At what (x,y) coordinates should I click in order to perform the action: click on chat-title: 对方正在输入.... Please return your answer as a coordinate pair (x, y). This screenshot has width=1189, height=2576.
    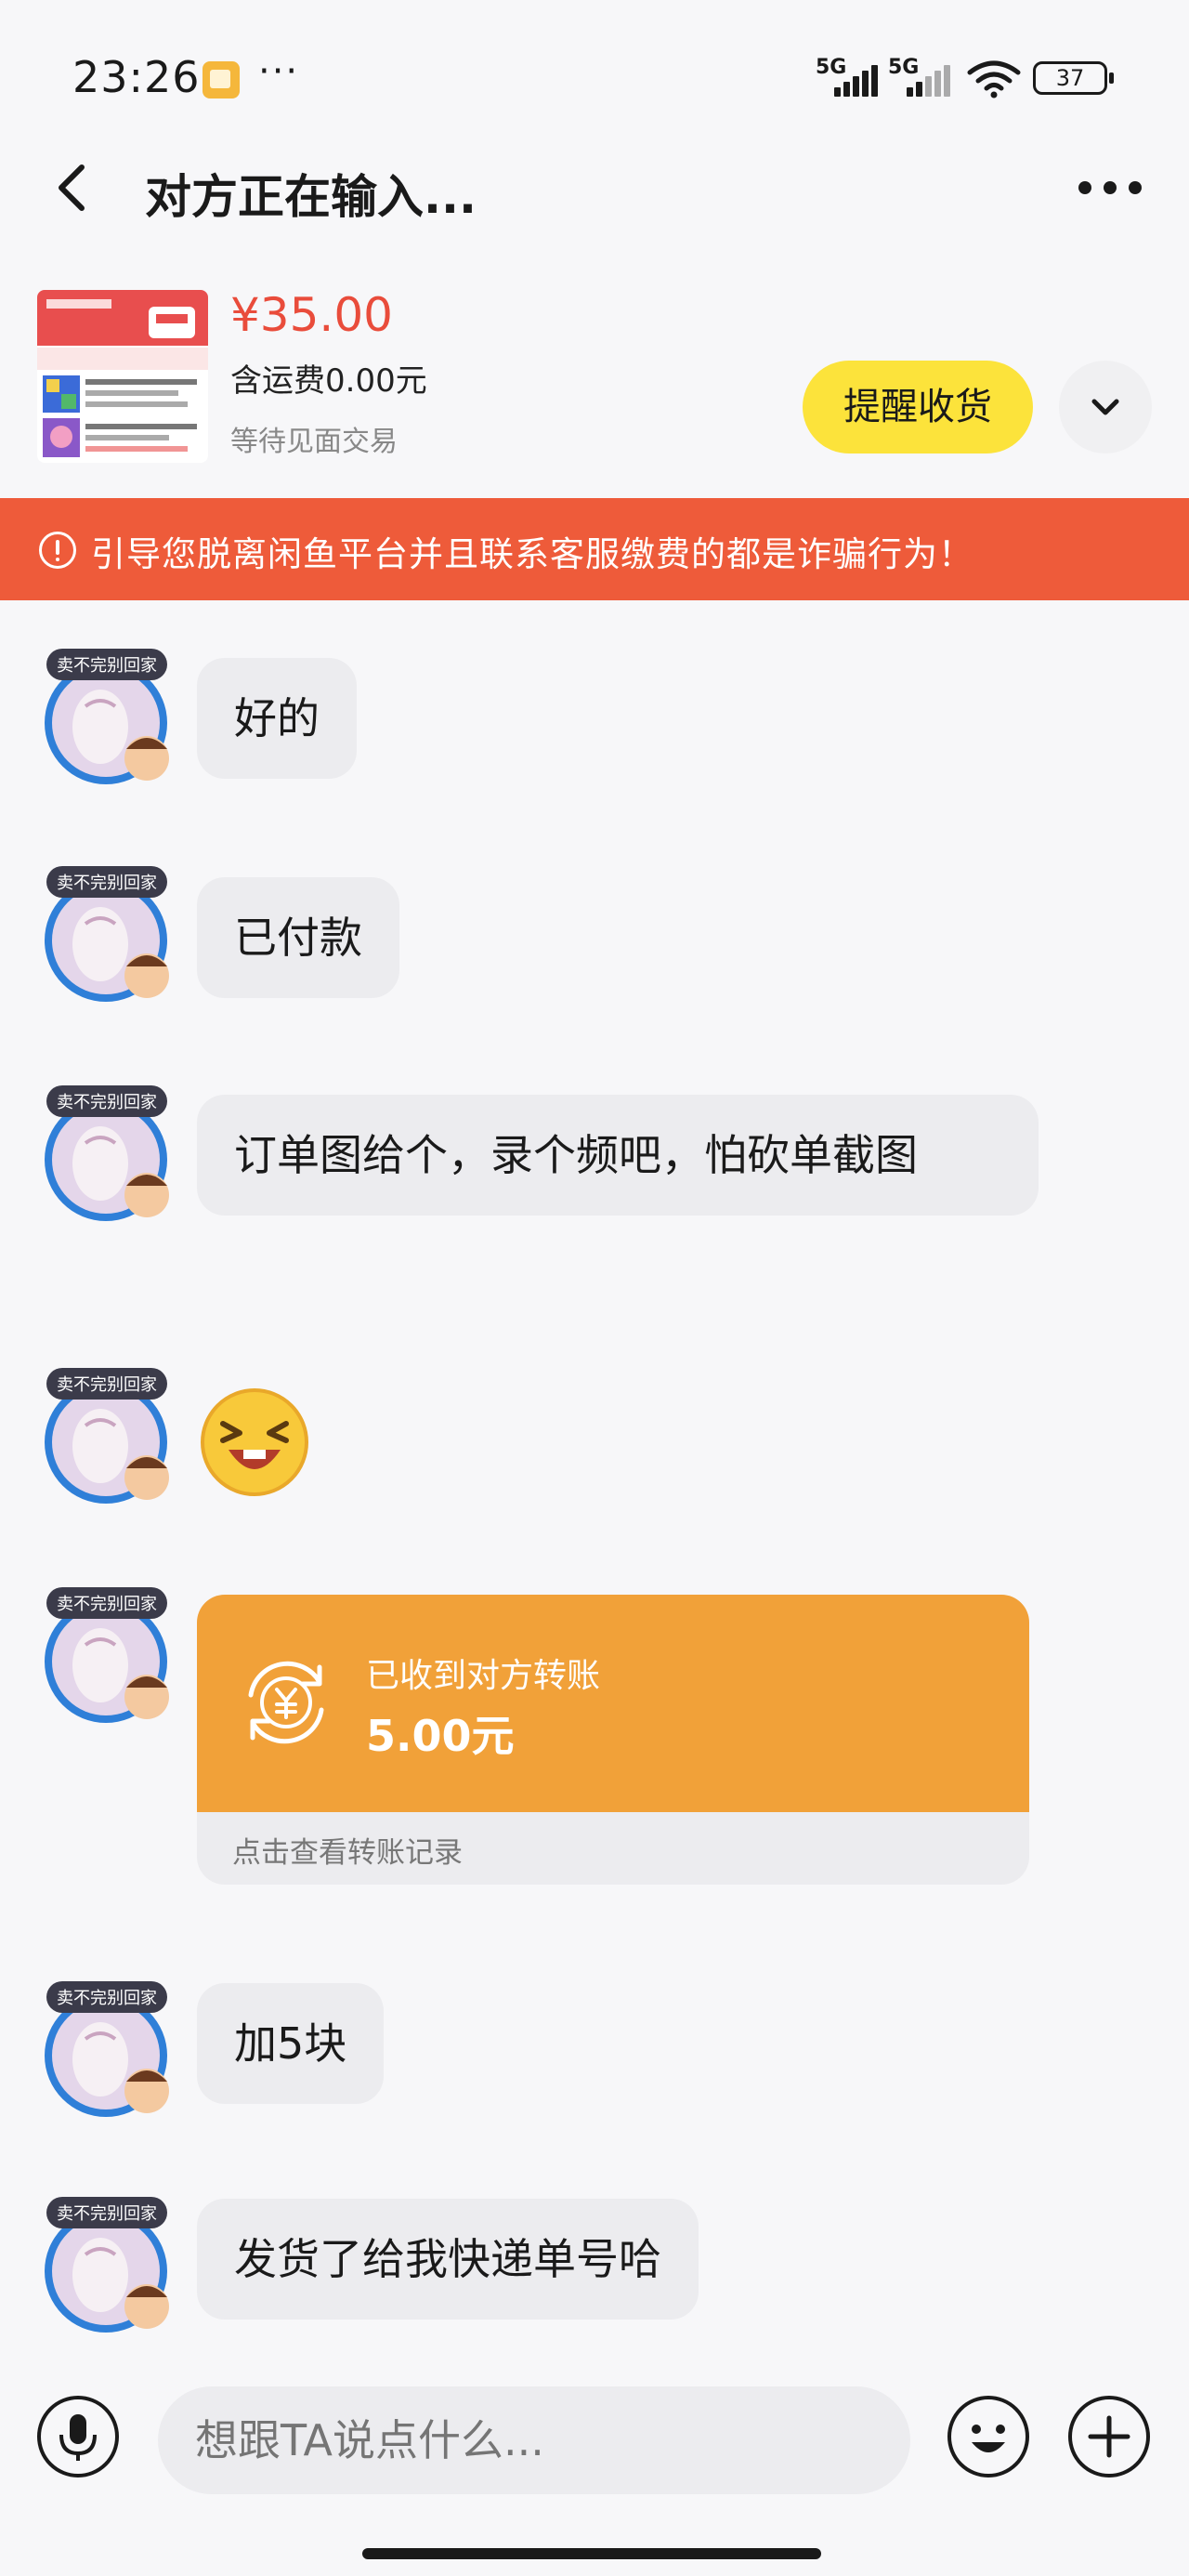
    Looking at the image, I should click on (311, 197).